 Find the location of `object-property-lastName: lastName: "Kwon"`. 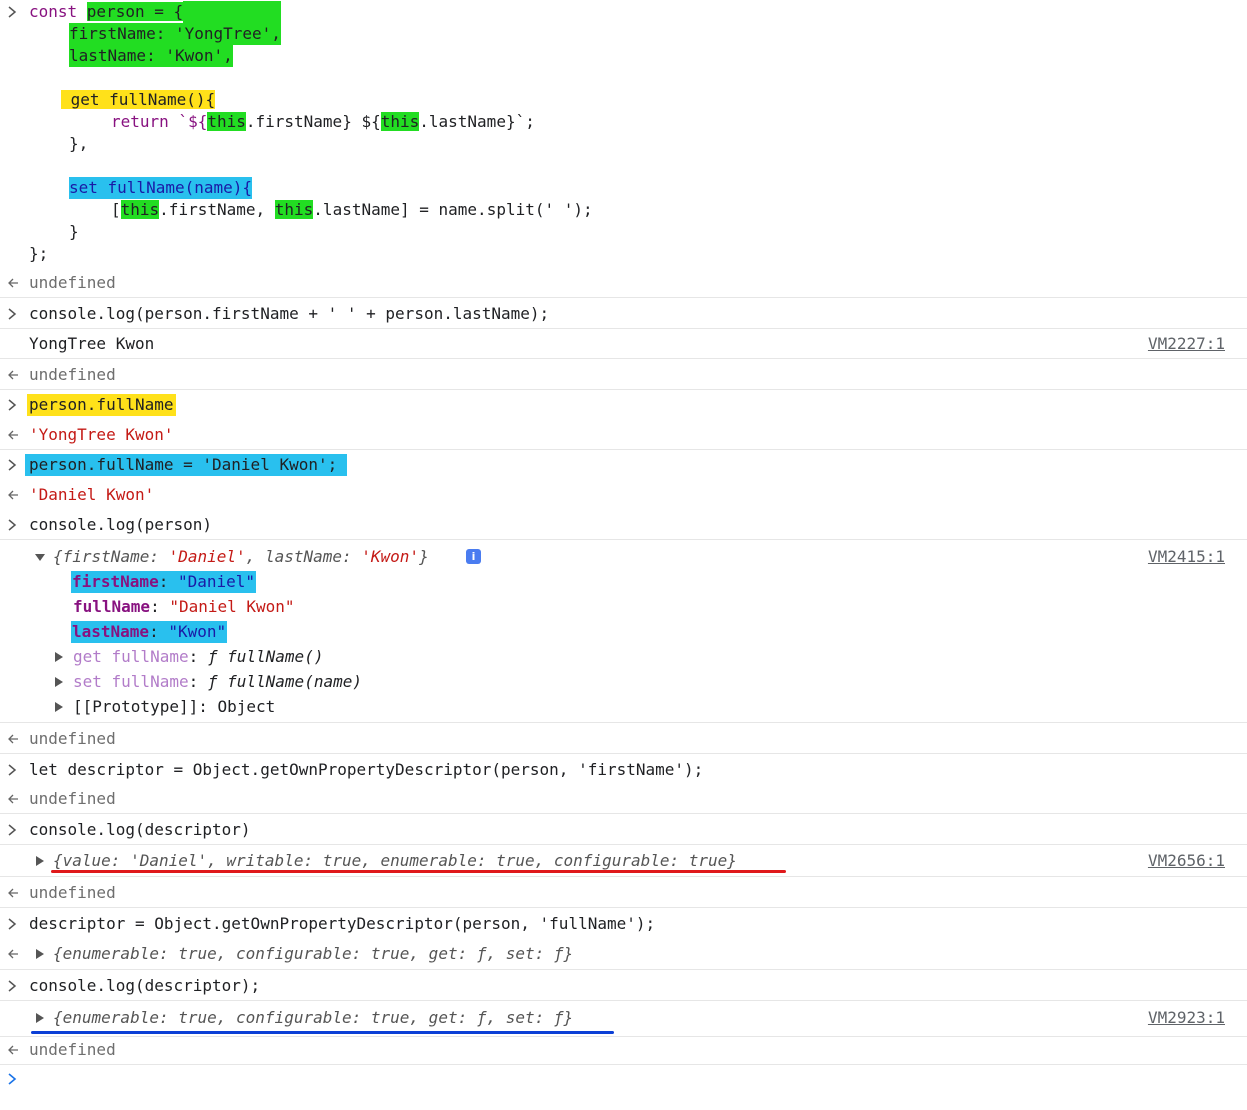

object-property-lastName: lastName: "Kwon" is located at coordinates (149, 632).